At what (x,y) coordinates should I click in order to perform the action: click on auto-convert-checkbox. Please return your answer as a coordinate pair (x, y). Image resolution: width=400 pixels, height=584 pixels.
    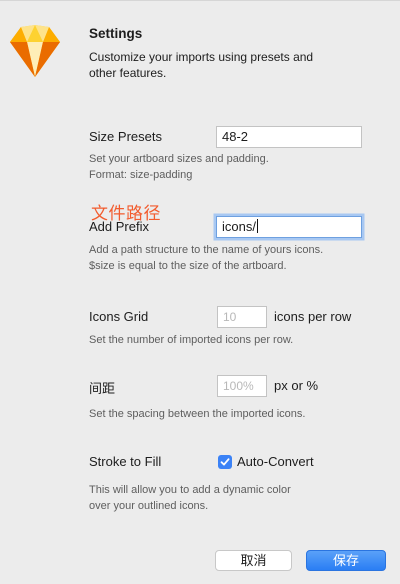
    Looking at the image, I should click on (225, 462).